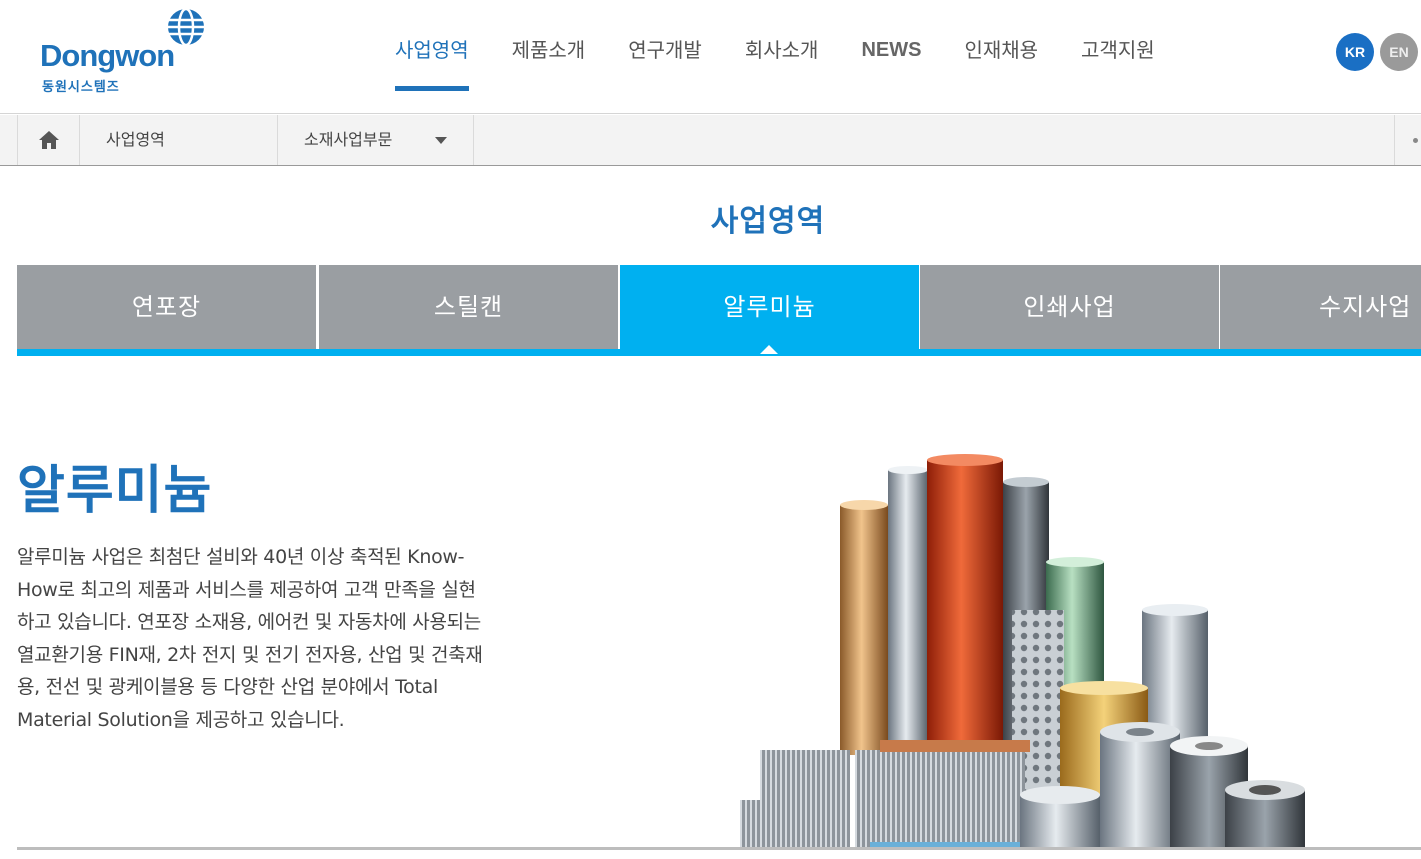 This screenshot has width=1421, height=859. Describe the element at coordinates (1118, 57) in the screenshot. I see `nav-support: 고객지원` at that location.